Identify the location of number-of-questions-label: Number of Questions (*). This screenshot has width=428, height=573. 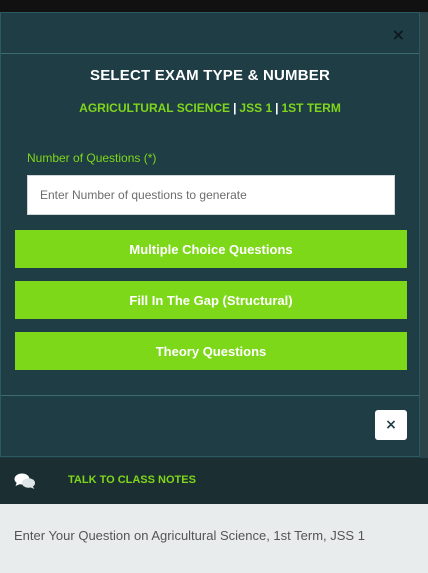
(92, 158).